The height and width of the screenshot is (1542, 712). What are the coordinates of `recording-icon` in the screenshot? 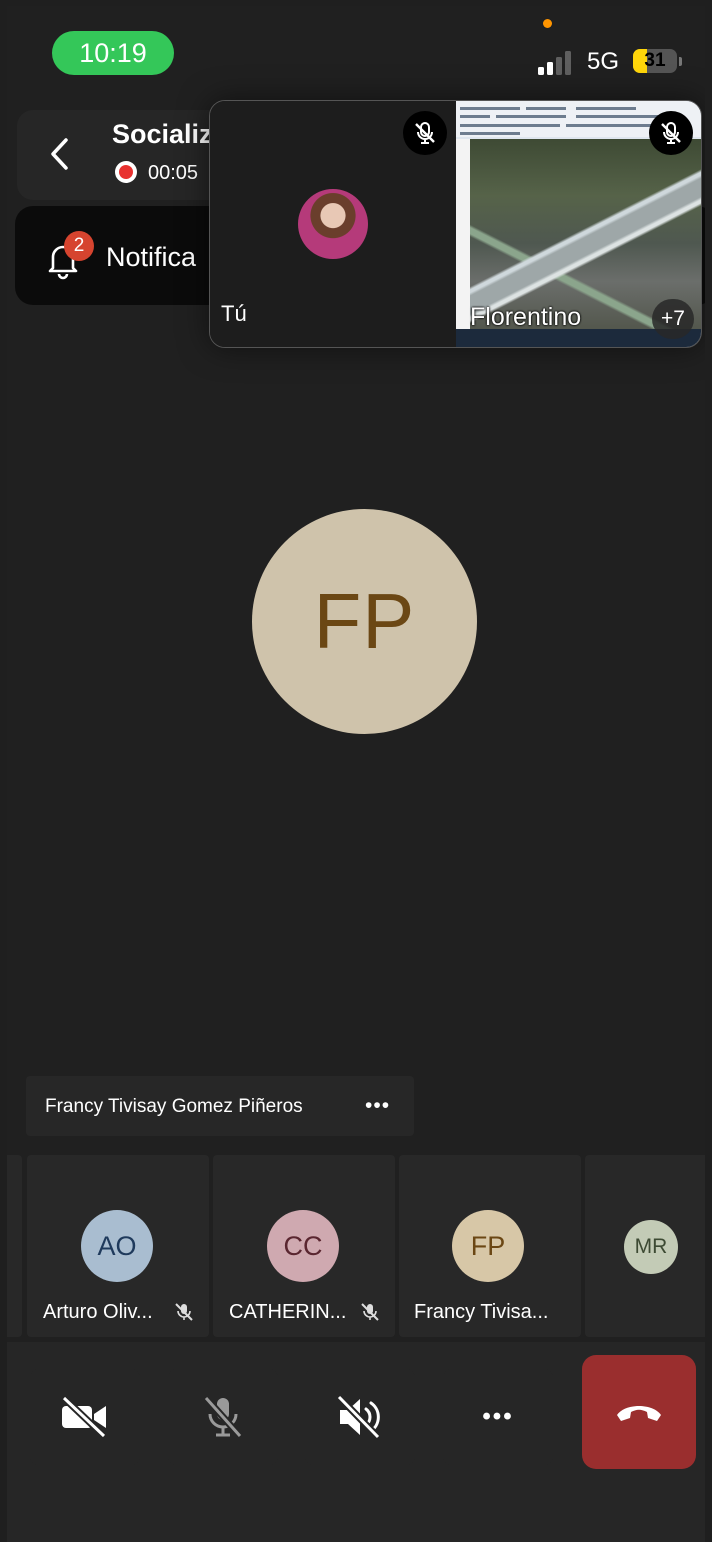 It's located at (126, 172).